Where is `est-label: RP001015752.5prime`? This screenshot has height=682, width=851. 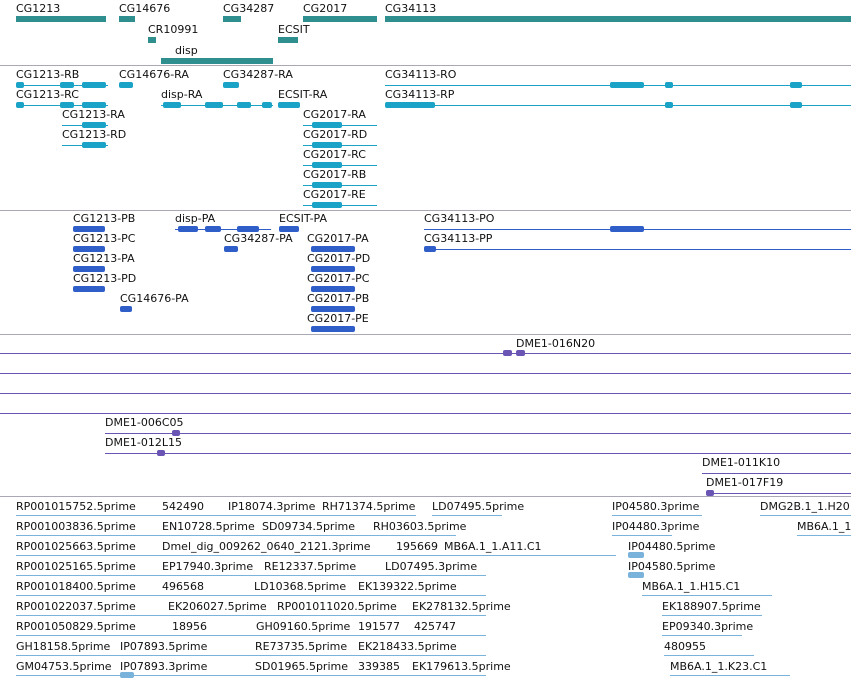 est-label: RP001015752.5prime is located at coordinates (76, 506).